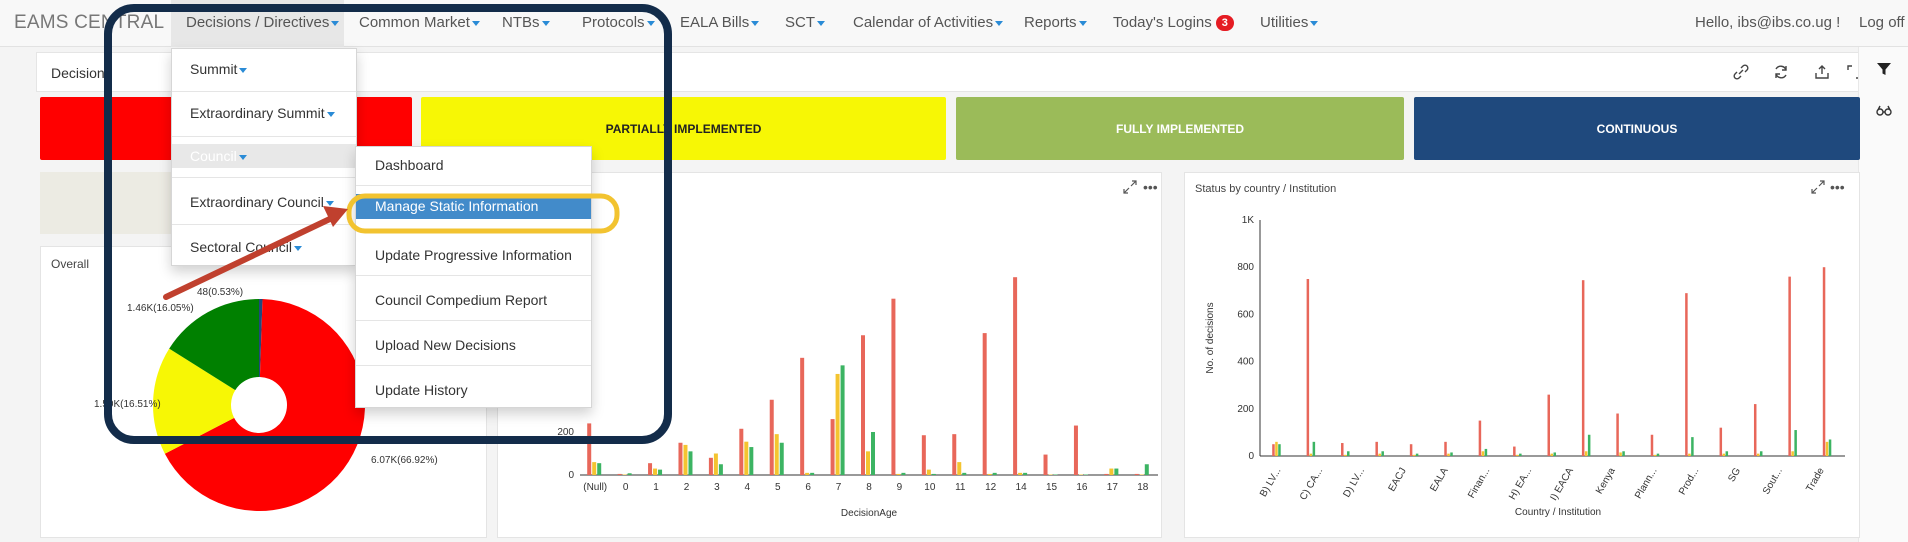  I want to click on nav-reports: Reports, so click(1055, 22).